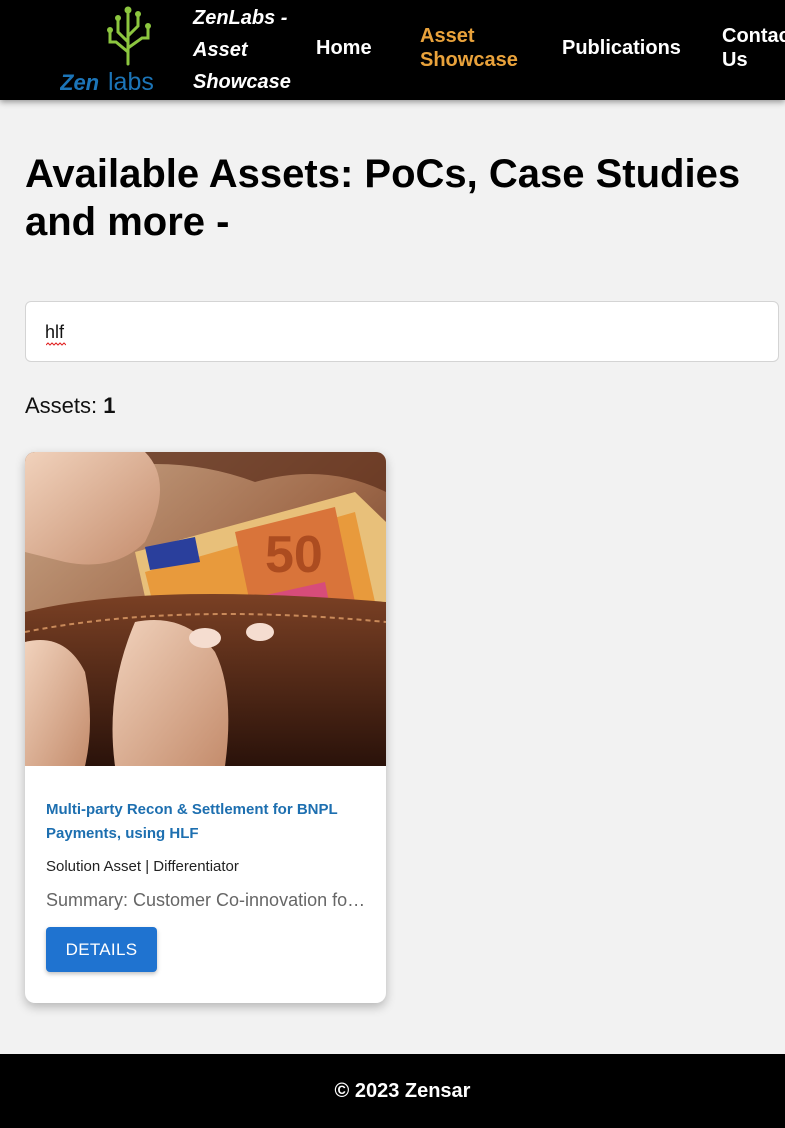  Describe the element at coordinates (56, 344) in the screenshot. I see `spellcheck-squiggle` at that location.